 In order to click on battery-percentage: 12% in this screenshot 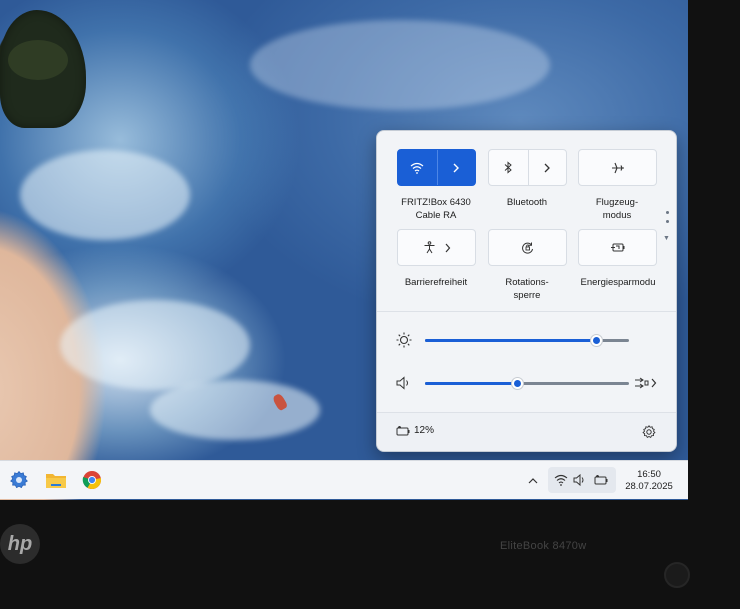, I will do `click(424, 430)`.